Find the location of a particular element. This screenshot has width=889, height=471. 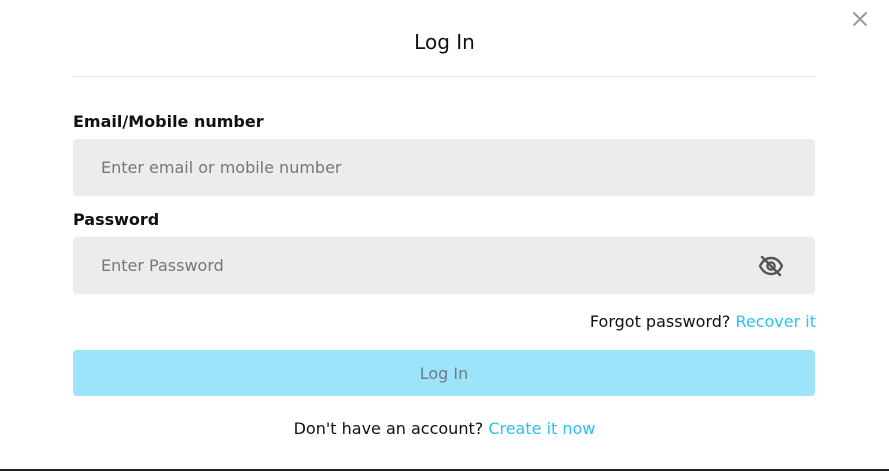

forgot-password-text: Forgot password? is located at coordinates (662, 321).